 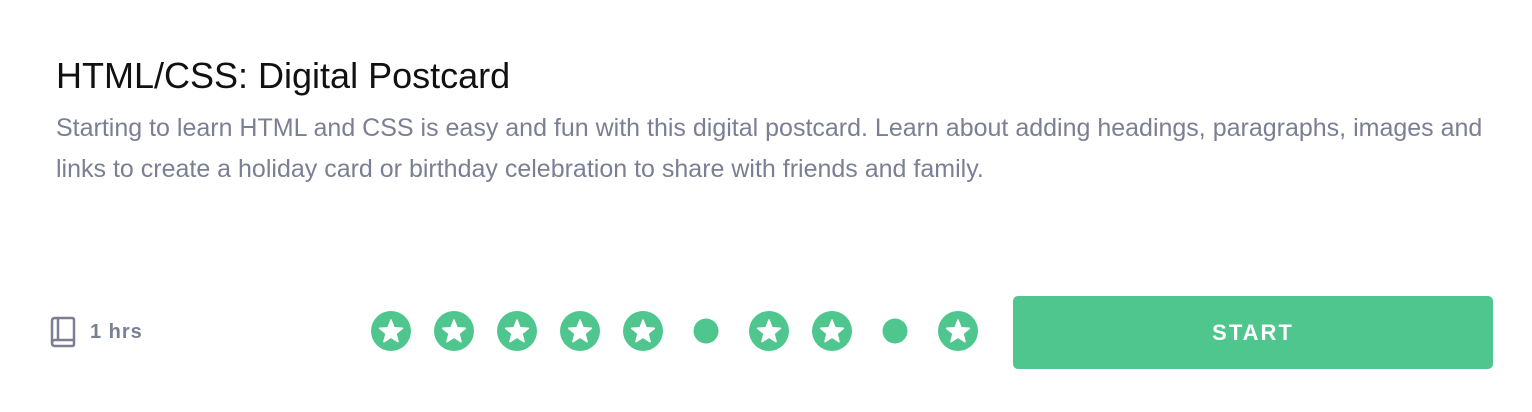 I want to click on project-title: HTML/CSS: Digital Postcard, so click(x=283, y=75).